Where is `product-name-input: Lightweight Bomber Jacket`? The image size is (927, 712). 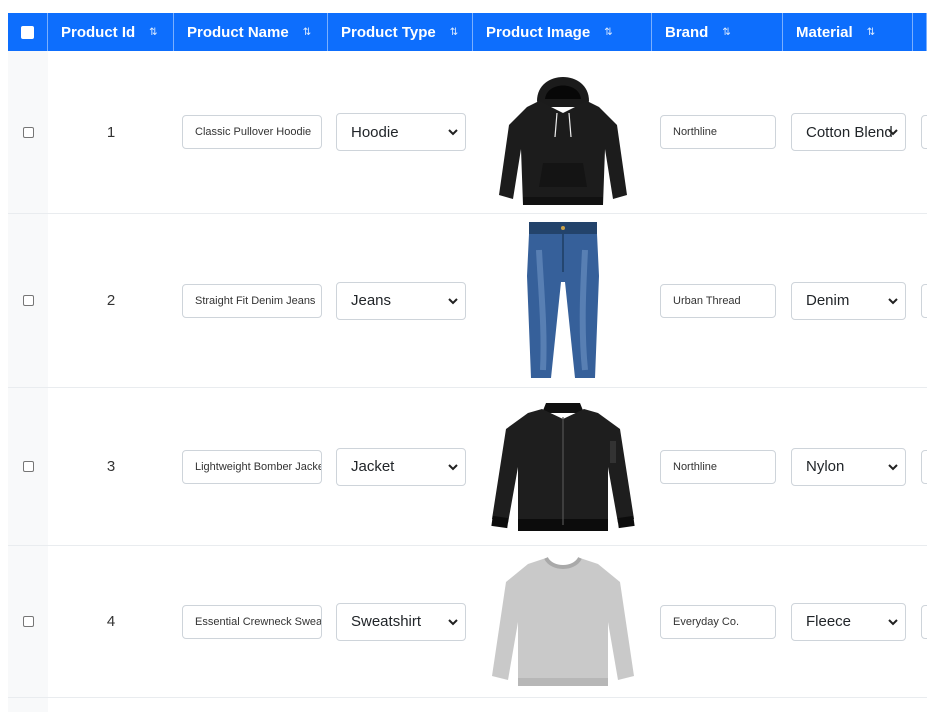
product-name-input: Lightweight Bomber Jacket is located at coordinates (252, 466).